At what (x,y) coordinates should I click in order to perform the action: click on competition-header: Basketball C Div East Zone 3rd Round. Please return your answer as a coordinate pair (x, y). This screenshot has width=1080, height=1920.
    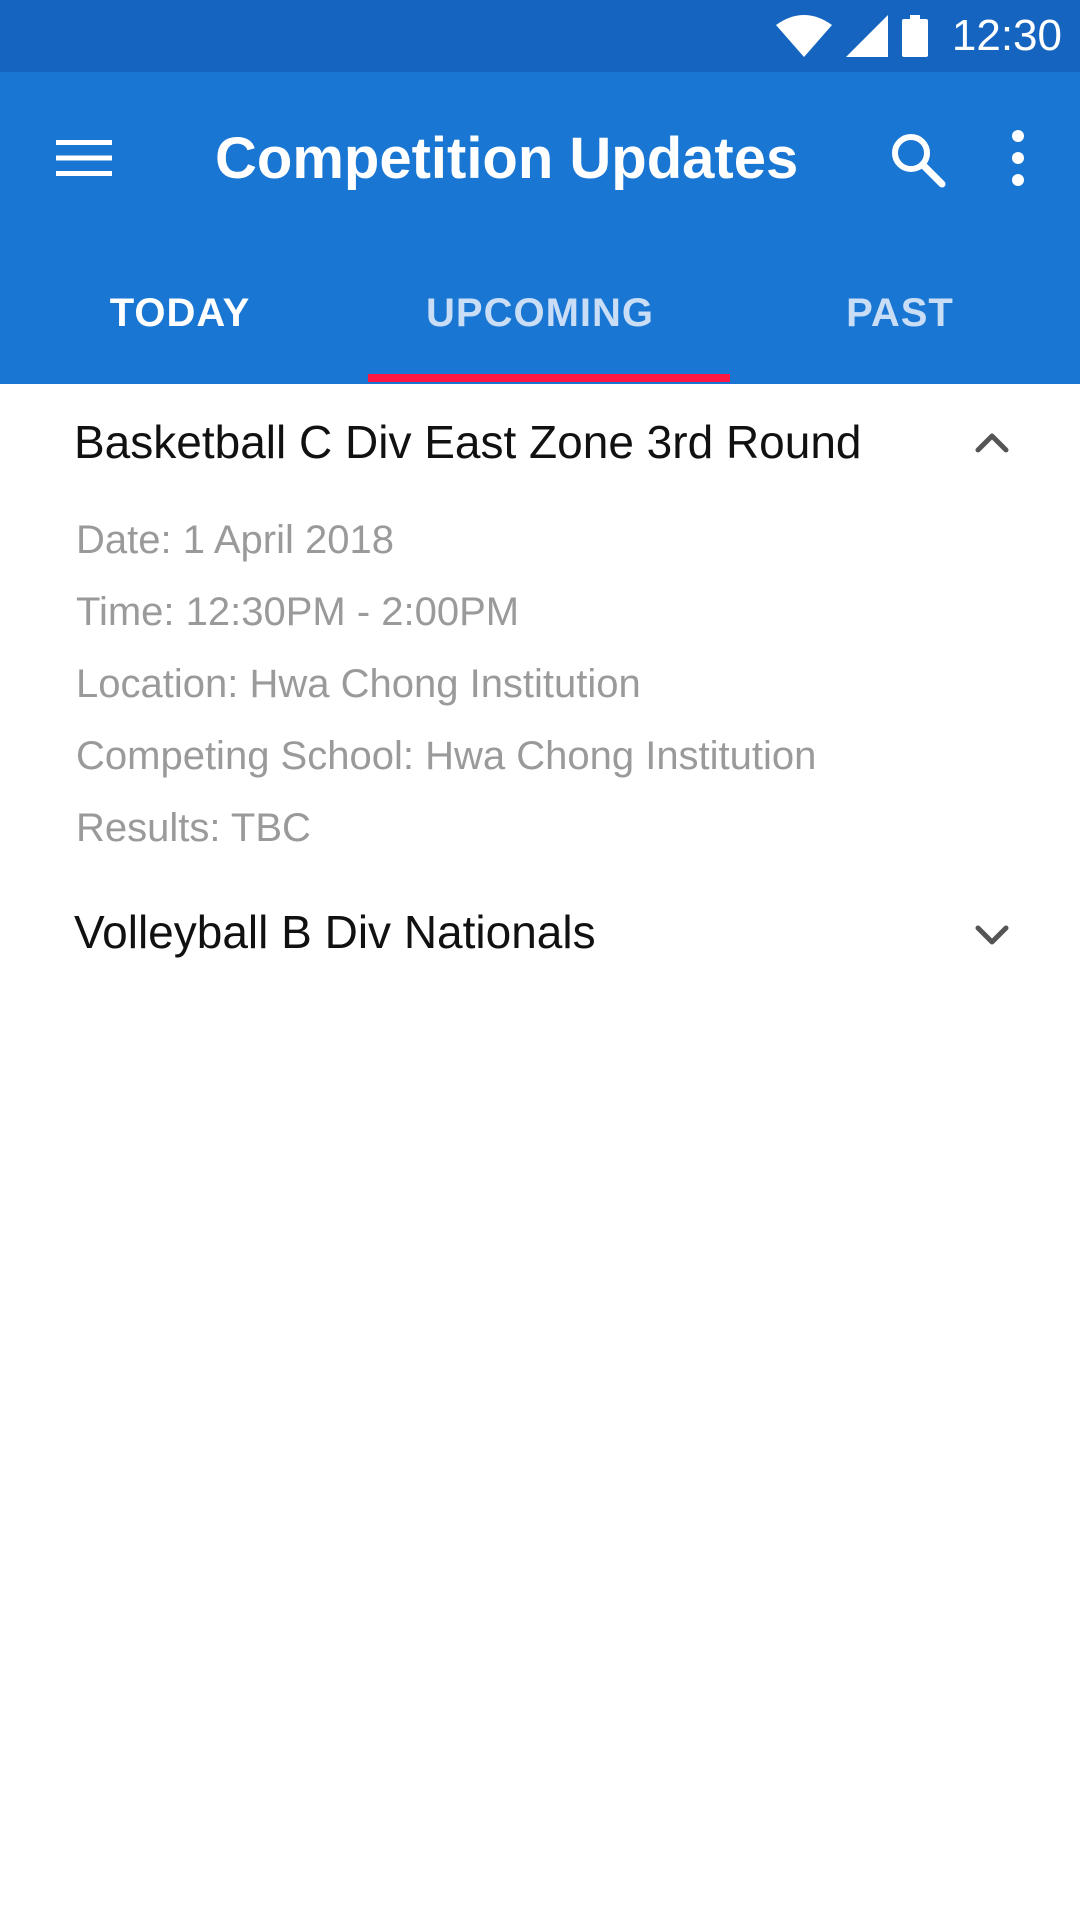
    Looking at the image, I should click on (540, 444).